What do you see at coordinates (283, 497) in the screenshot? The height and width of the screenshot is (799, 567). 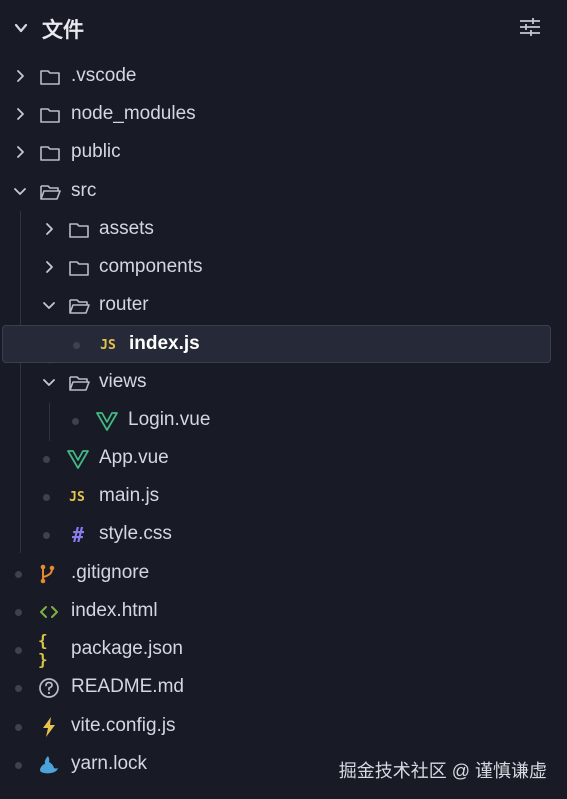 I see `tree-item-main-js: JS main.js` at bounding box center [283, 497].